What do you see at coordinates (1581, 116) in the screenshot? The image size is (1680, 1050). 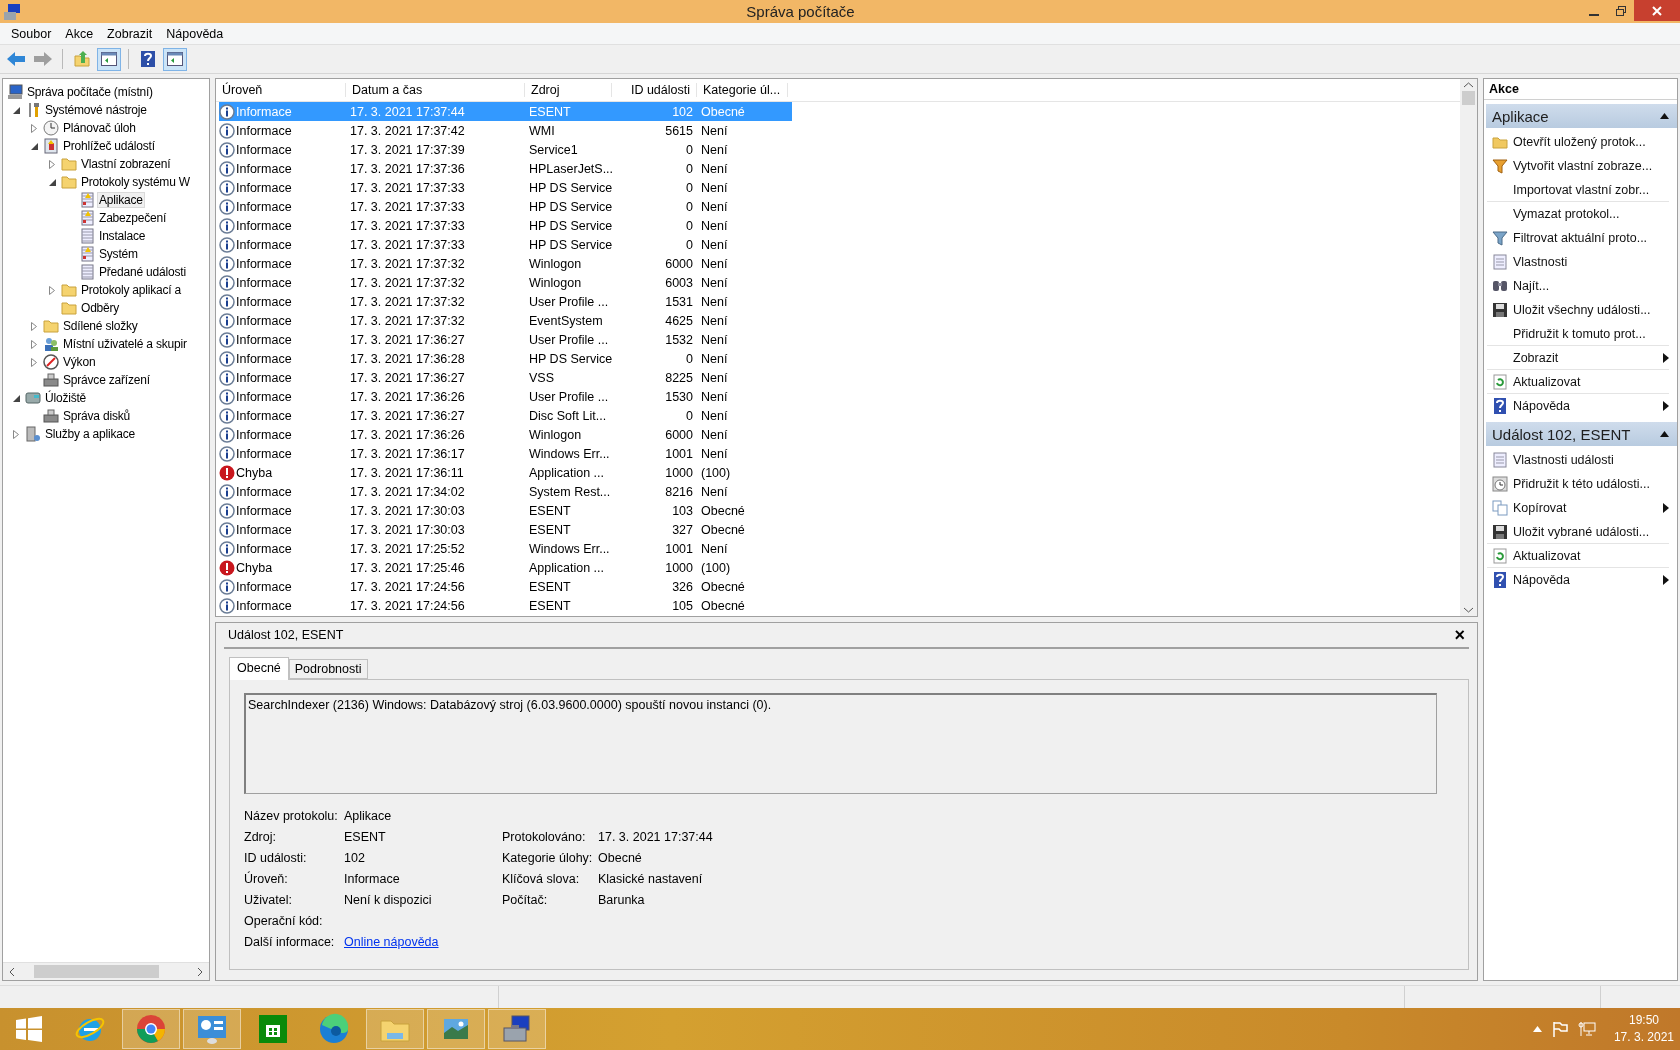 I see `section-header: Aplikace` at bounding box center [1581, 116].